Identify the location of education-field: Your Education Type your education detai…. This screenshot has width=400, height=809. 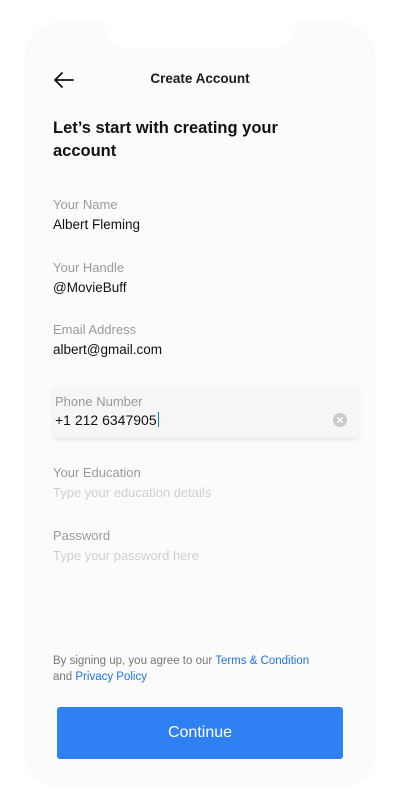
(206, 483).